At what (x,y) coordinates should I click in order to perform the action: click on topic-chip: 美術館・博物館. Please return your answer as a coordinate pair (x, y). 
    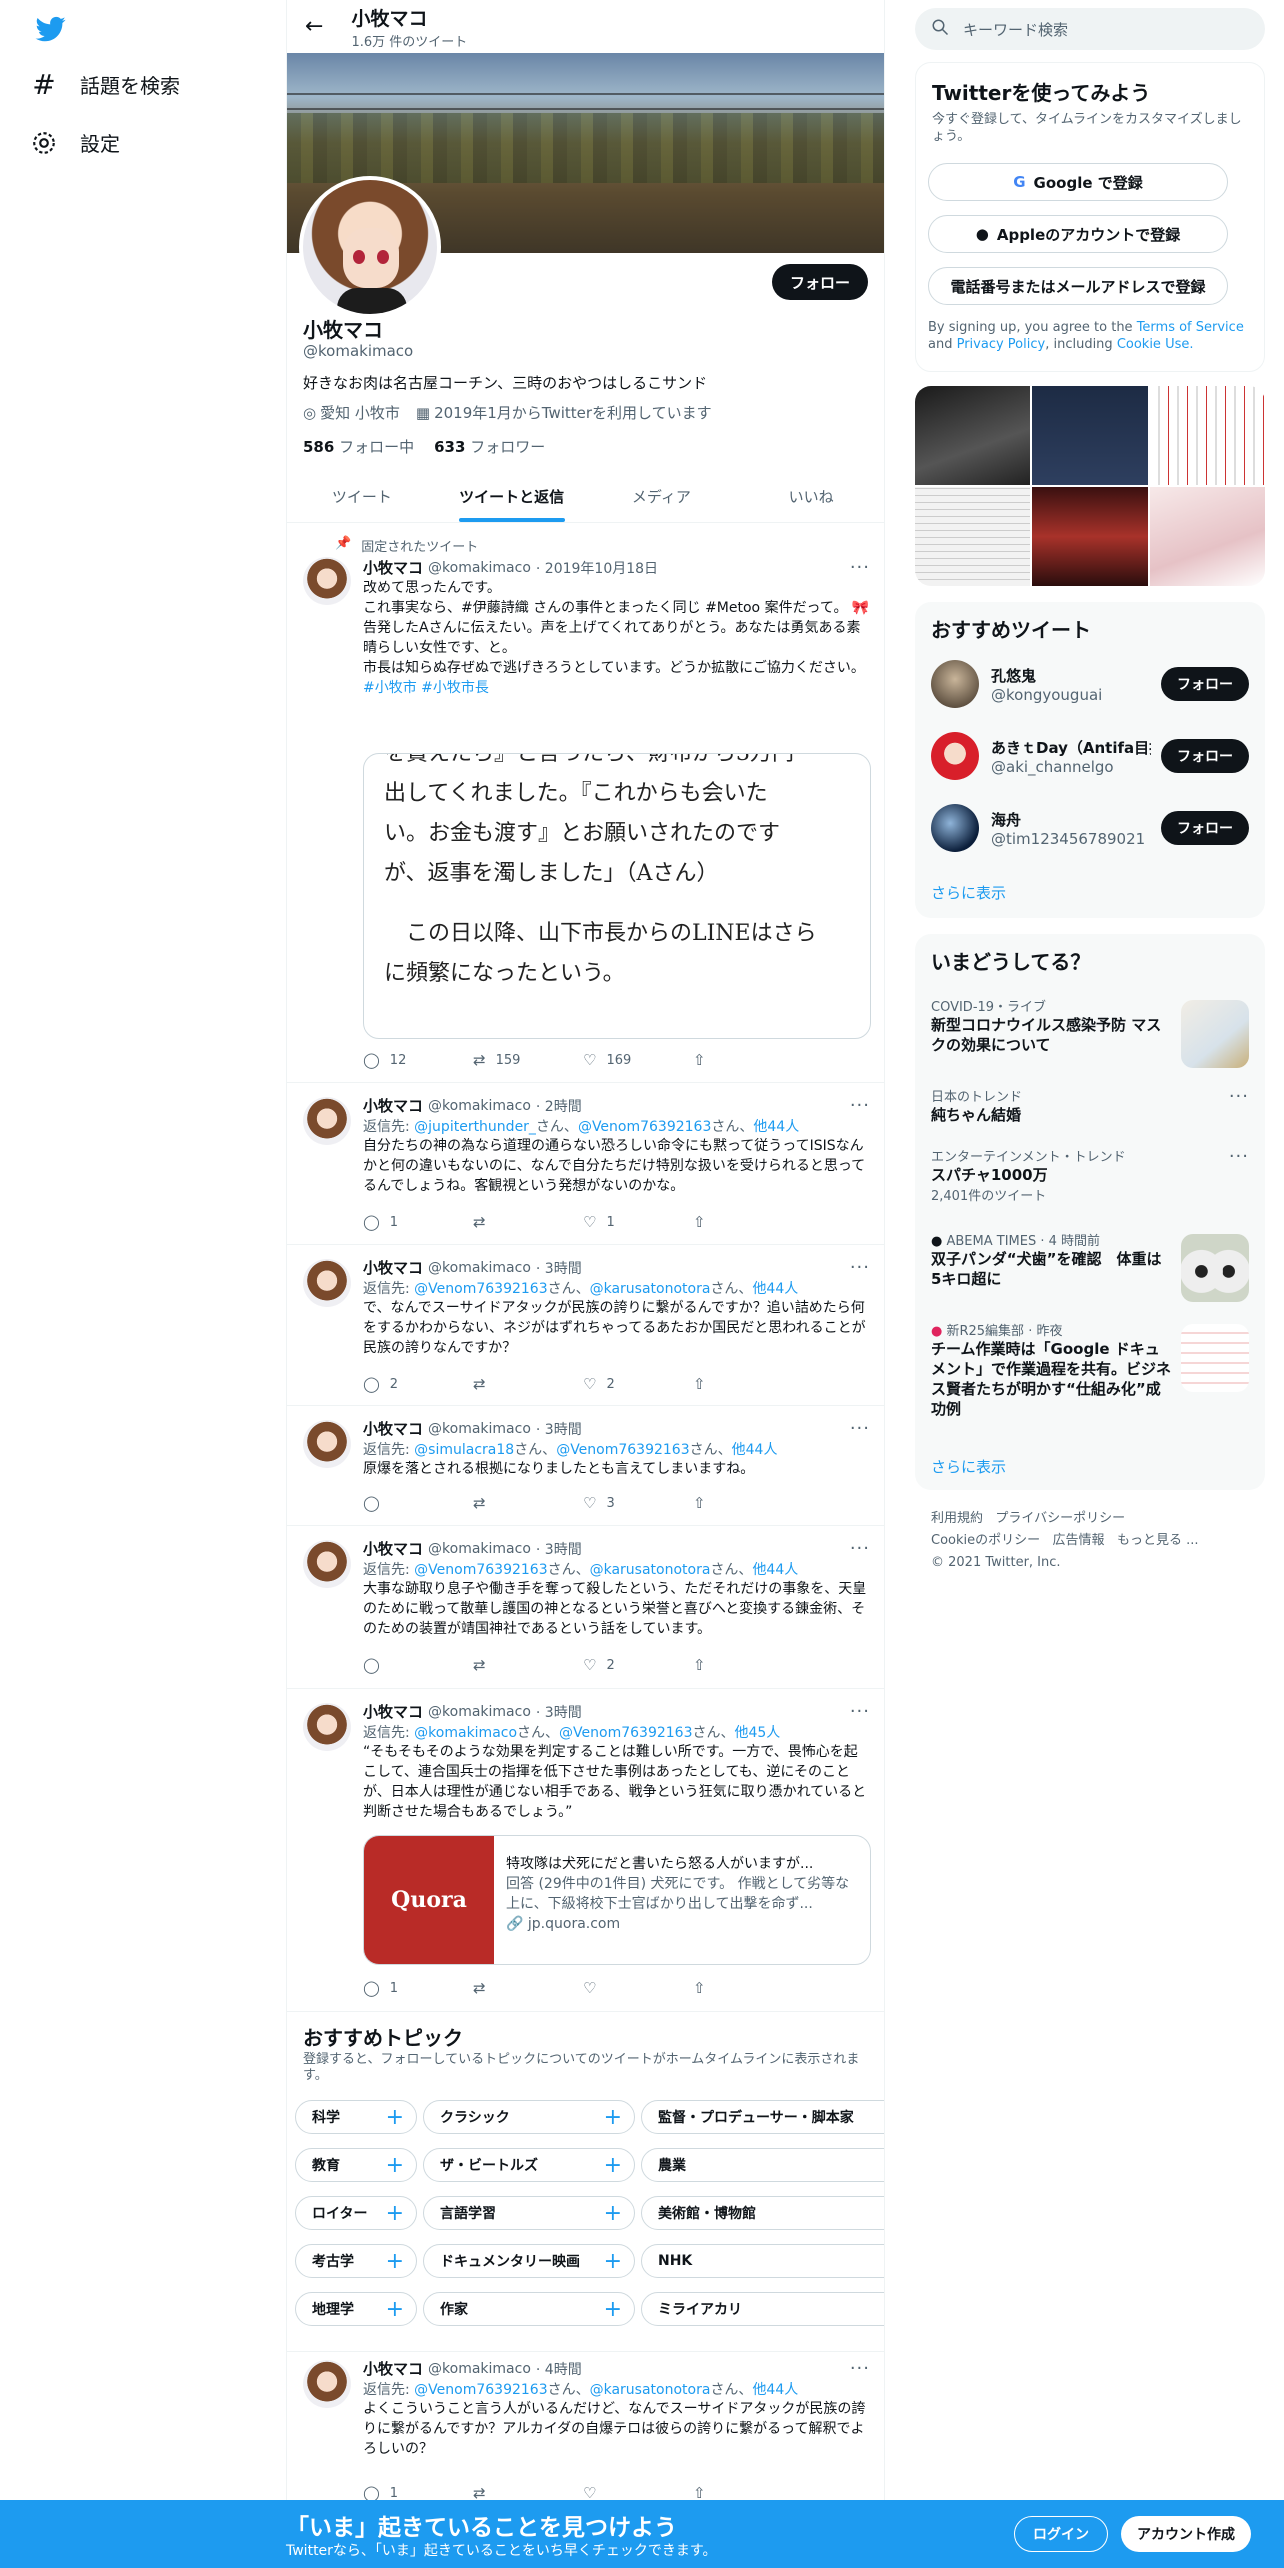
    Looking at the image, I should click on (762, 2213).